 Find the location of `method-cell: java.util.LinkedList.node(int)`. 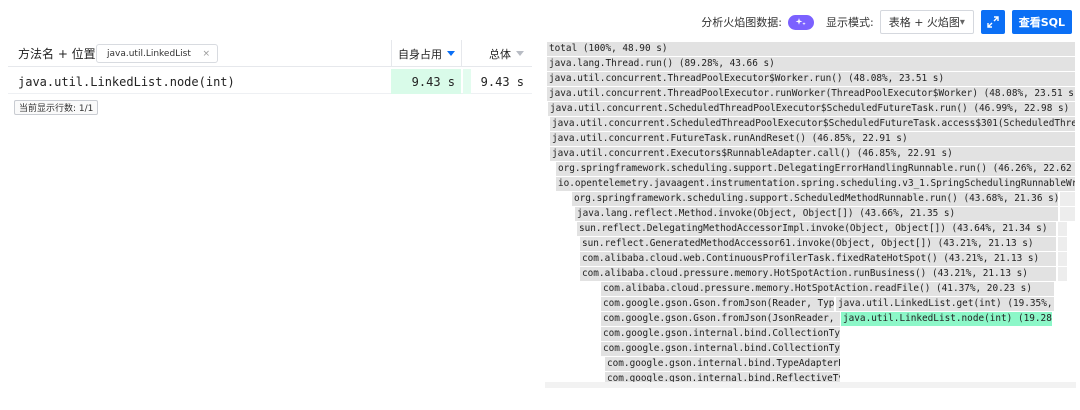

method-cell: java.util.LinkedList.node(int) is located at coordinates (126, 81).